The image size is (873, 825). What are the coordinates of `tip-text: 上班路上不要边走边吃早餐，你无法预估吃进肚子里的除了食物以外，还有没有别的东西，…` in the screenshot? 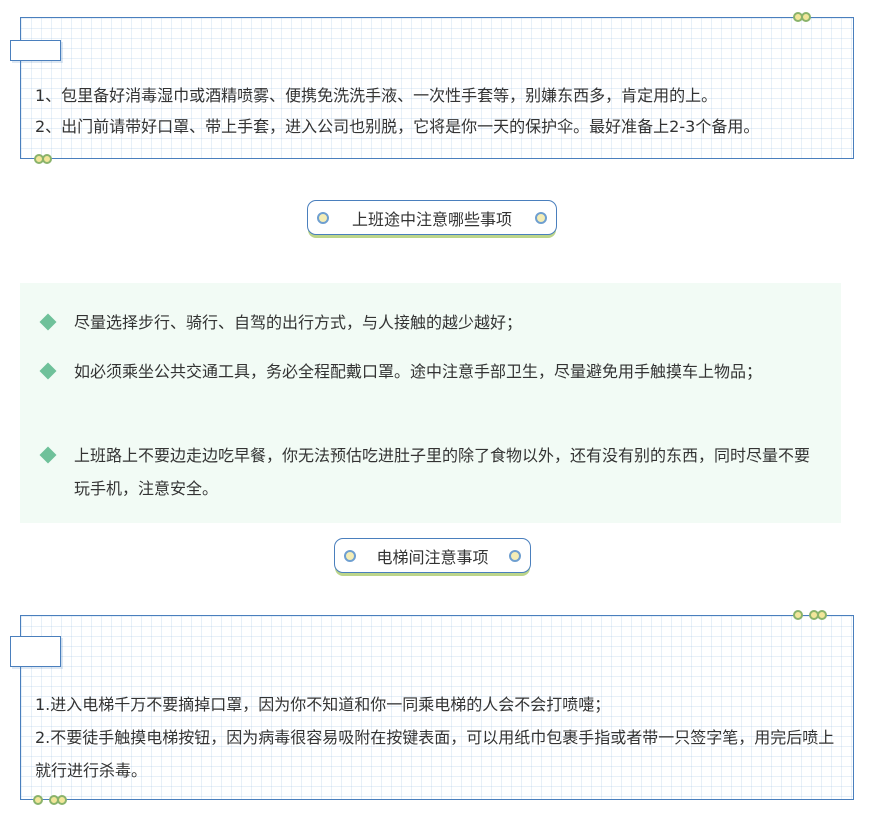 It's located at (442, 472).